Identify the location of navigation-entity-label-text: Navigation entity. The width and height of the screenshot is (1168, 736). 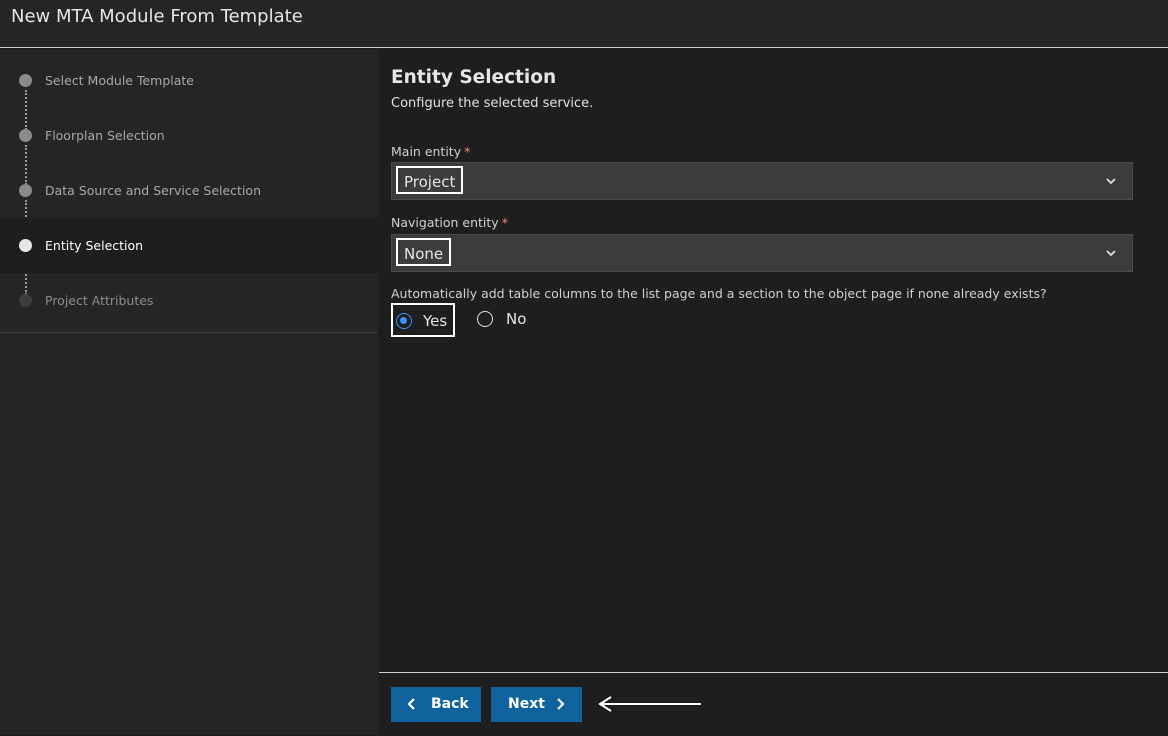
(445, 222).